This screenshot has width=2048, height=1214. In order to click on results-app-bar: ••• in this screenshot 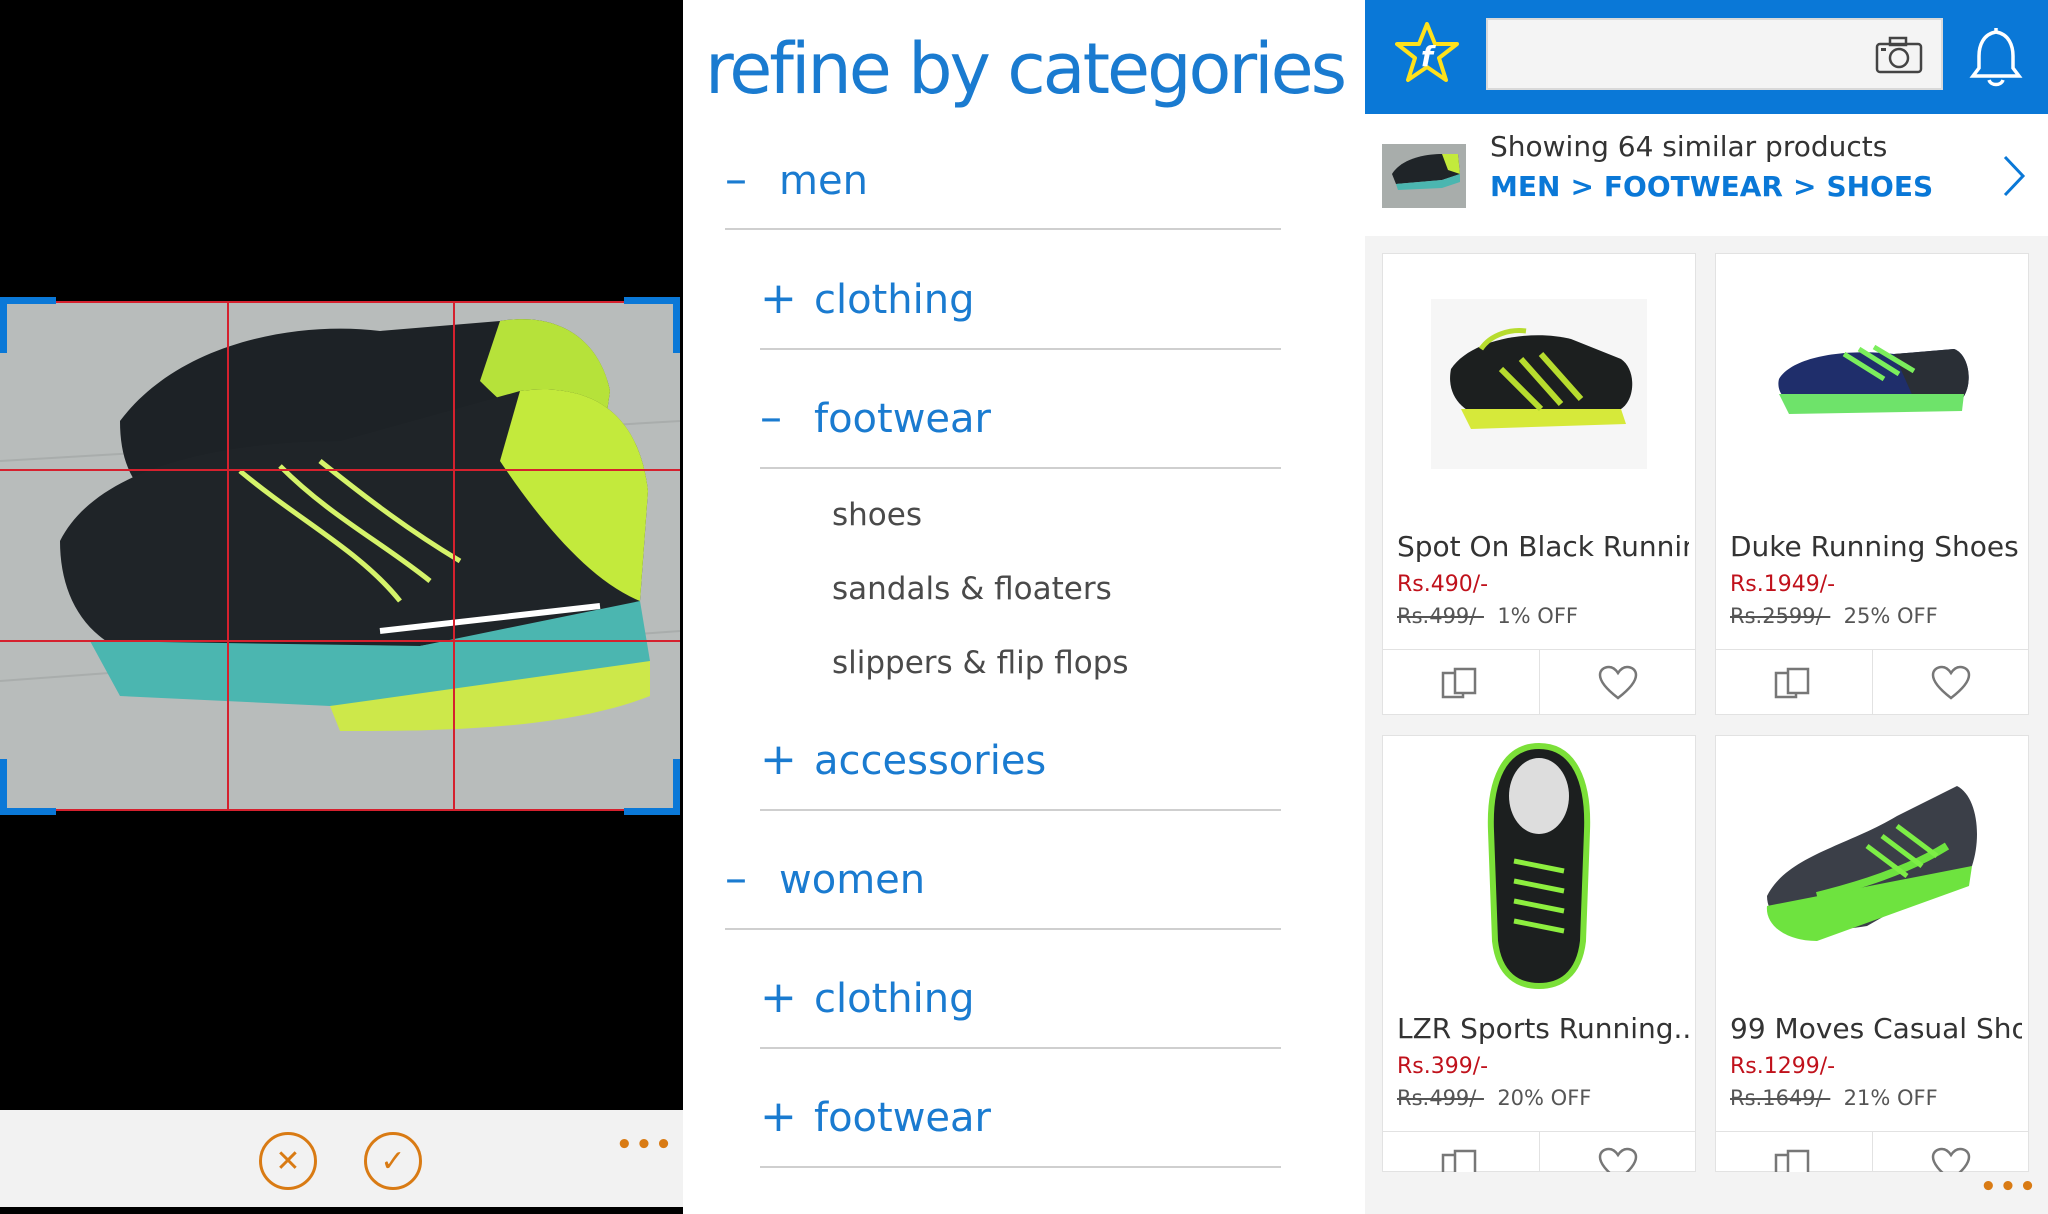, I will do `click(1706, 1193)`.